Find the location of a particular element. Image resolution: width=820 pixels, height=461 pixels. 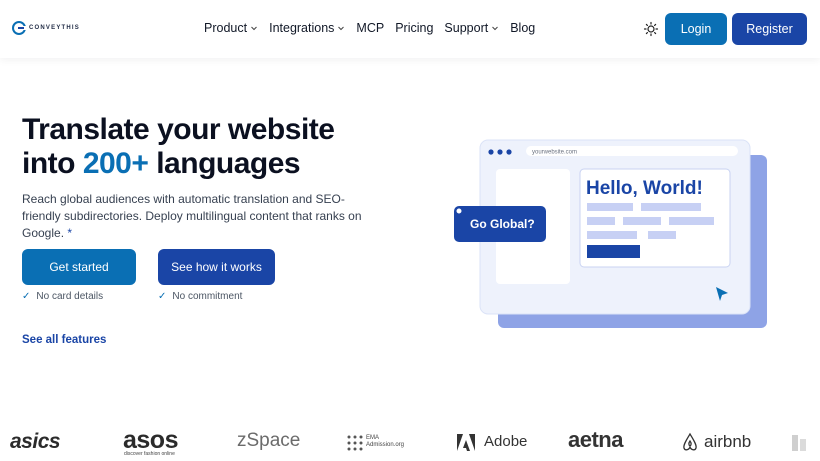

go-global-text: Go Global? is located at coordinates (502, 224).